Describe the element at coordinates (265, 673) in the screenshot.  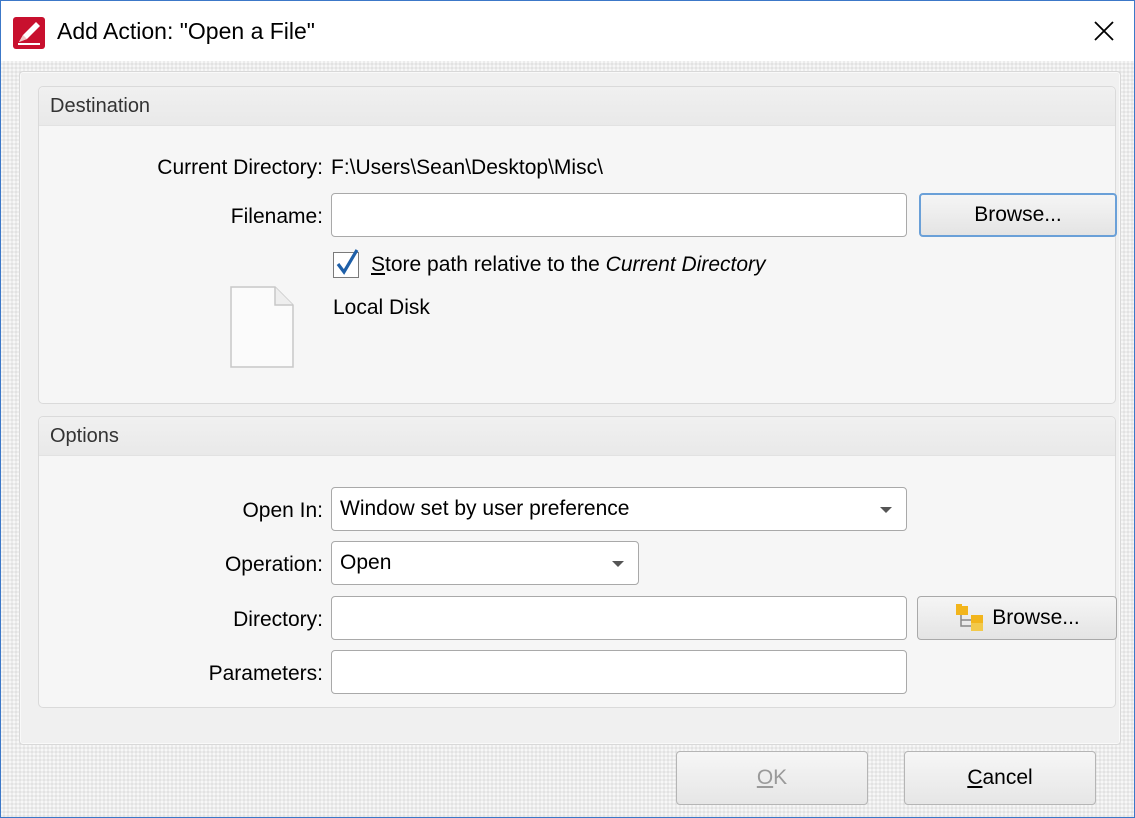
I see `parameters-label: Parameters:` at that location.